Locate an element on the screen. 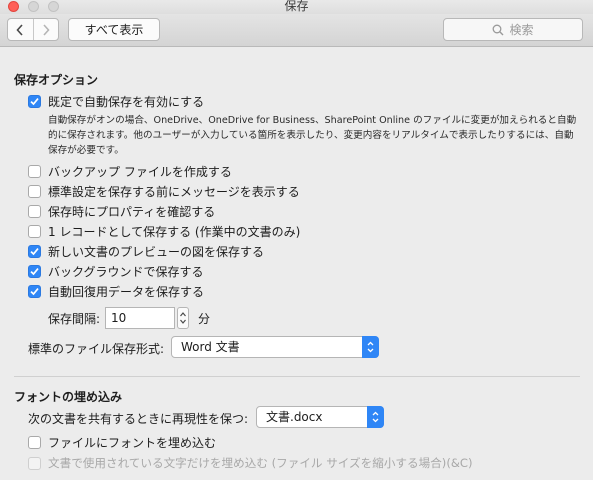  autosave-option: 既定で自動保存を有効にする is located at coordinates (116, 101).